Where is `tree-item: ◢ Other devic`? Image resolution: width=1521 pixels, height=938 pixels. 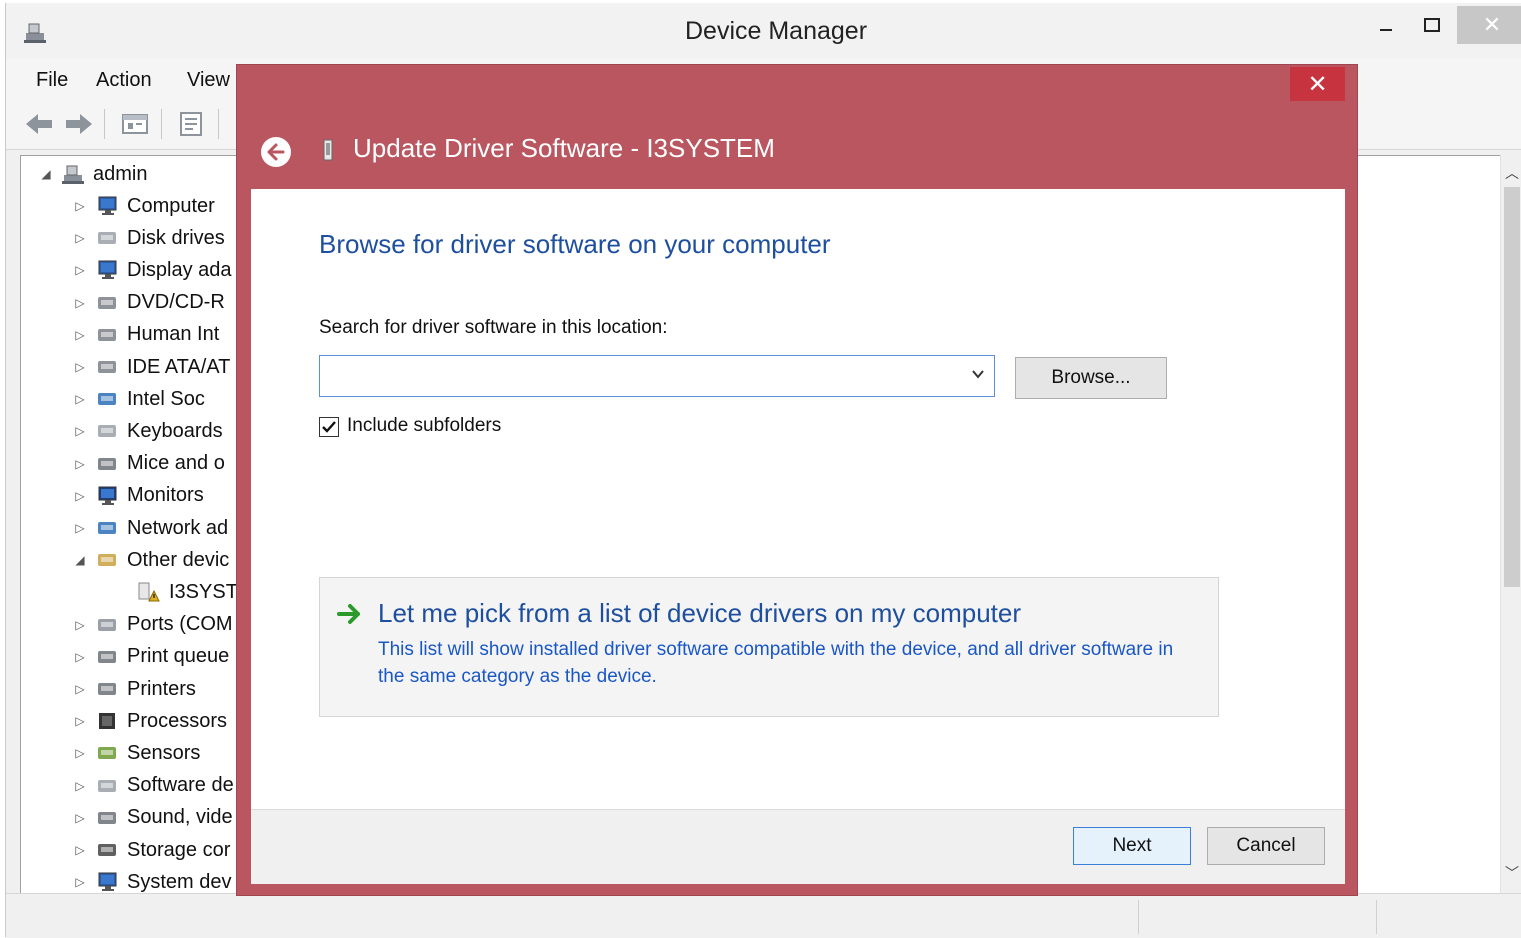
tree-item: ◢ Other devic is located at coordinates (150, 560).